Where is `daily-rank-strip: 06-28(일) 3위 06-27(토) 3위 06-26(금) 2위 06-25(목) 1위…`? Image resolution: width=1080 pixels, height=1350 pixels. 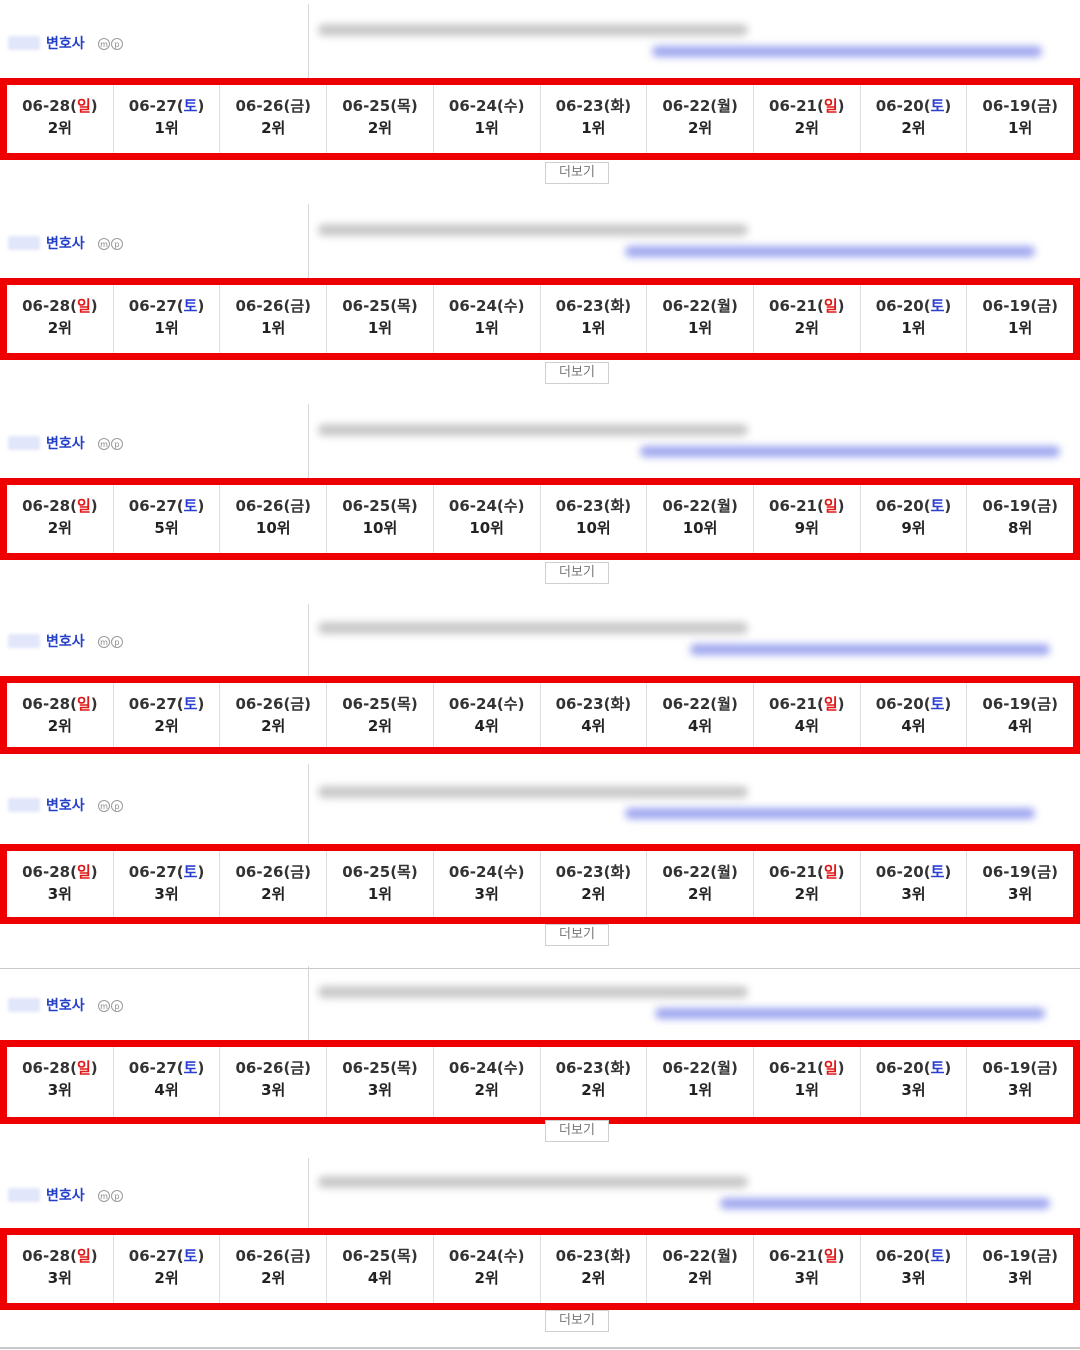
daily-rank-strip: 06-28(일) 3위 06-27(토) 3위 06-26(금) 2위 06-25(목) 1위… is located at coordinates (540, 884).